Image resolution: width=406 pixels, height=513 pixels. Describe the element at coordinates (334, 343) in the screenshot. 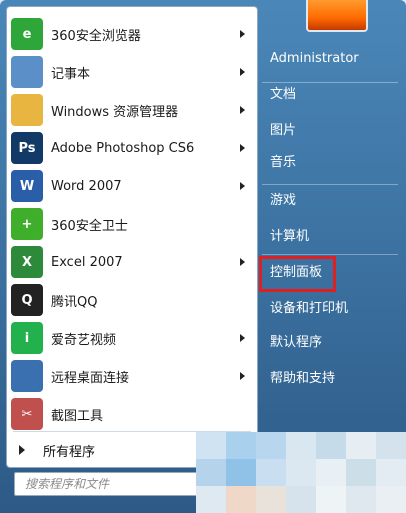

I see `right-item-default-programs: 默认程序` at that location.